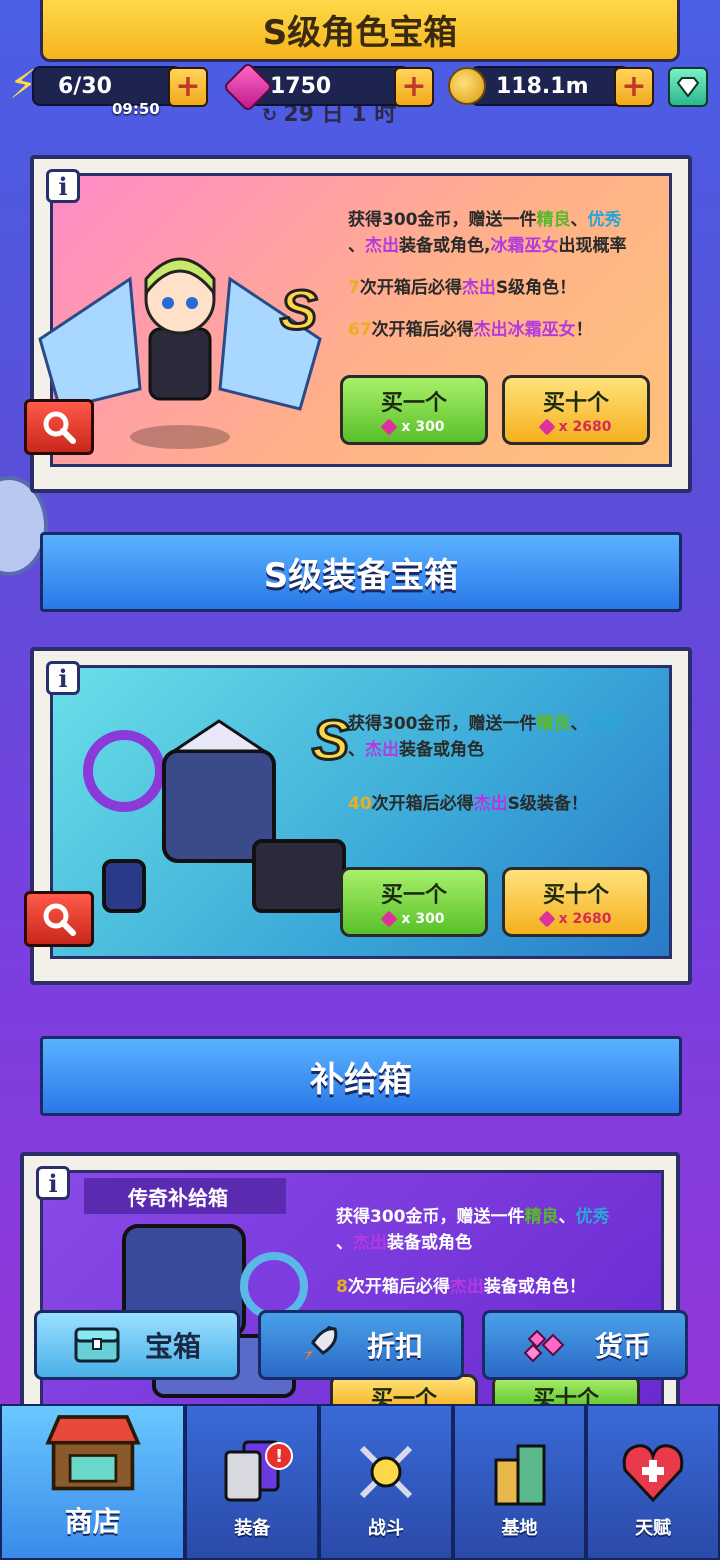 This screenshot has height=1560, width=720. What do you see at coordinates (360, 31) in the screenshot?
I see `page-title: S级角色宝箱` at bounding box center [360, 31].